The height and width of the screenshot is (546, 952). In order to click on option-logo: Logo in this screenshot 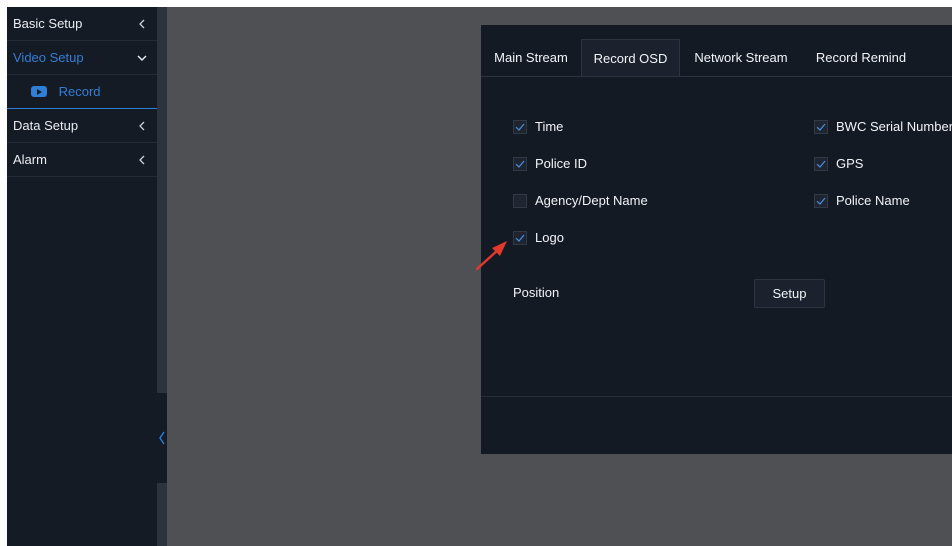, I will do `click(538, 238)`.